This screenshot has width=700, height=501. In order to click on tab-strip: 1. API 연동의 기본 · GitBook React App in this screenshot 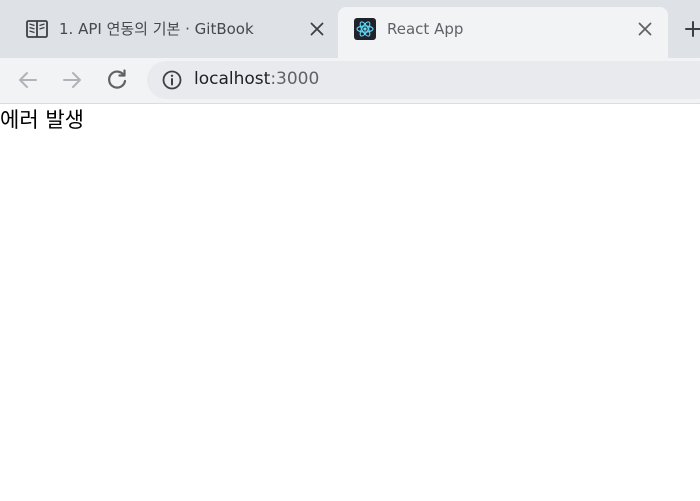, I will do `click(350, 29)`.